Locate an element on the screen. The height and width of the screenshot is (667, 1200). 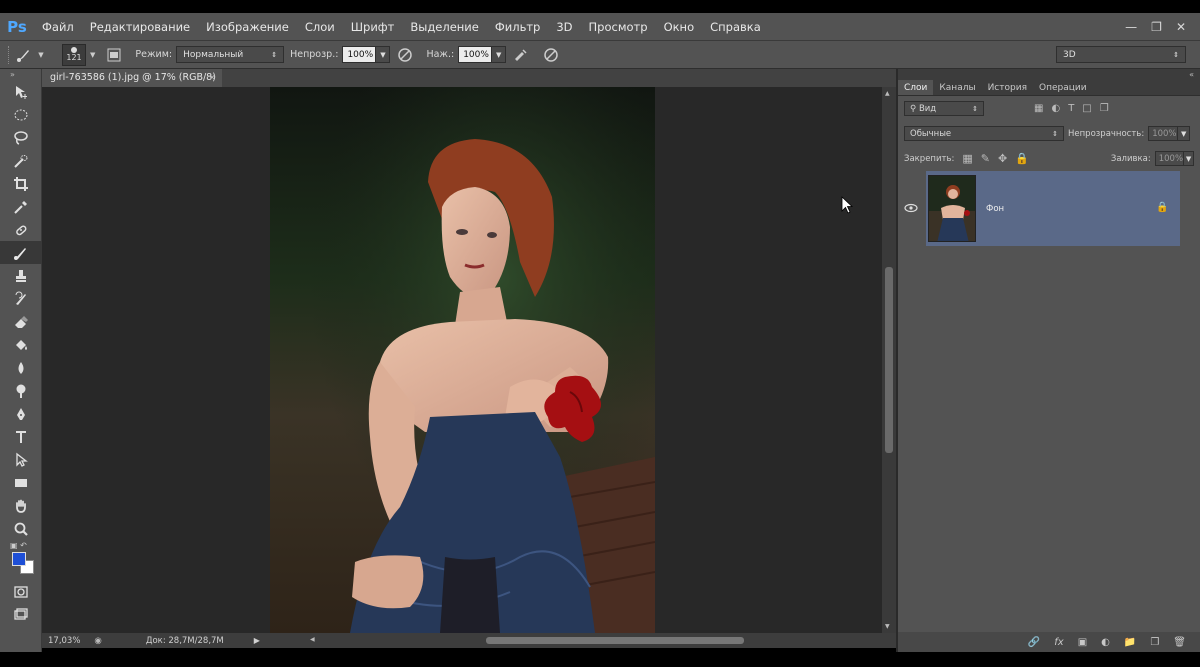
filter-shape-icon: □ is located at coordinates (1086, 108).